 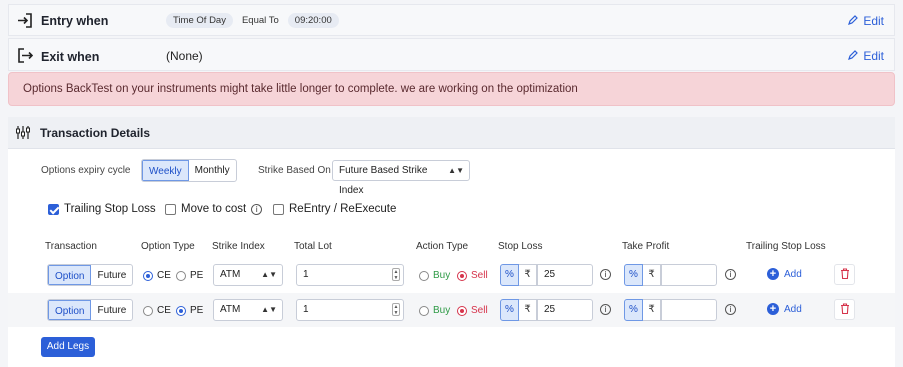 I want to click on col-take-profit: Take Profit, so click(x=646, y=246).